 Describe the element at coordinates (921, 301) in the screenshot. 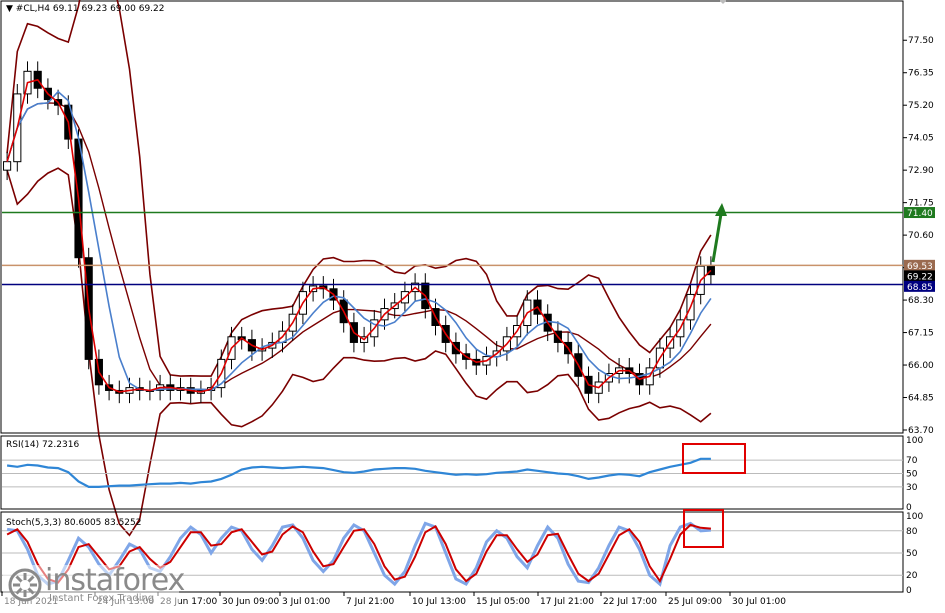

I see `y-tick-label: 68.30` at that location.